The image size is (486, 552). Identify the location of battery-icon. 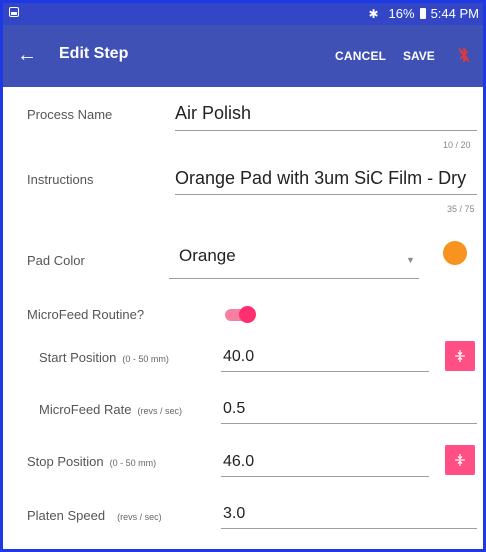
(422, 13).